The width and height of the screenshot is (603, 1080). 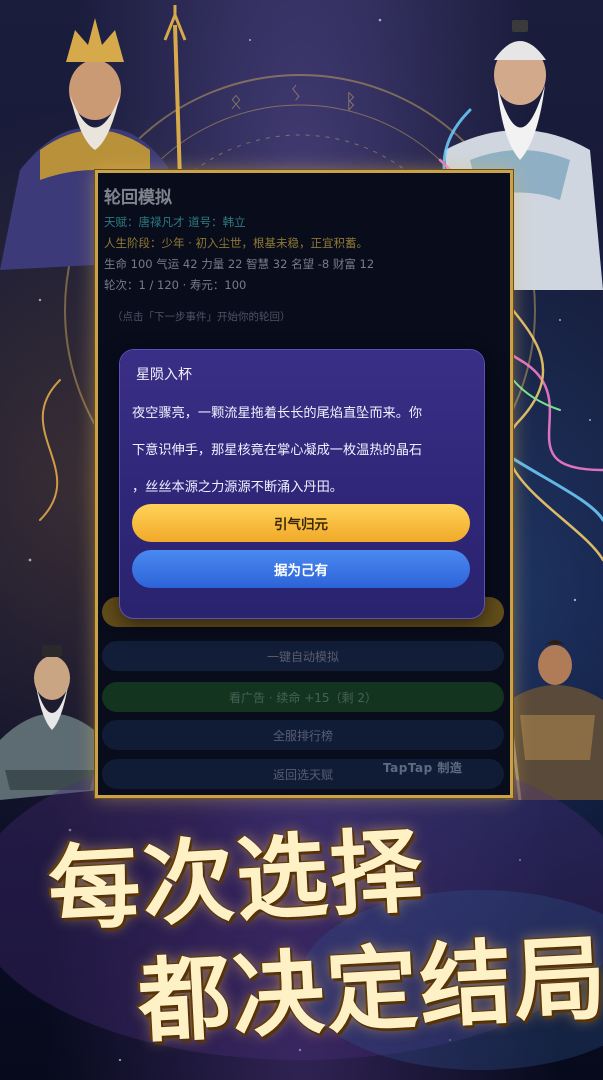 I want to click on event-text-line: 下意识伸手，那星核竟在掌心凝成一枚温热的晶石, so click(x=277, y=450).